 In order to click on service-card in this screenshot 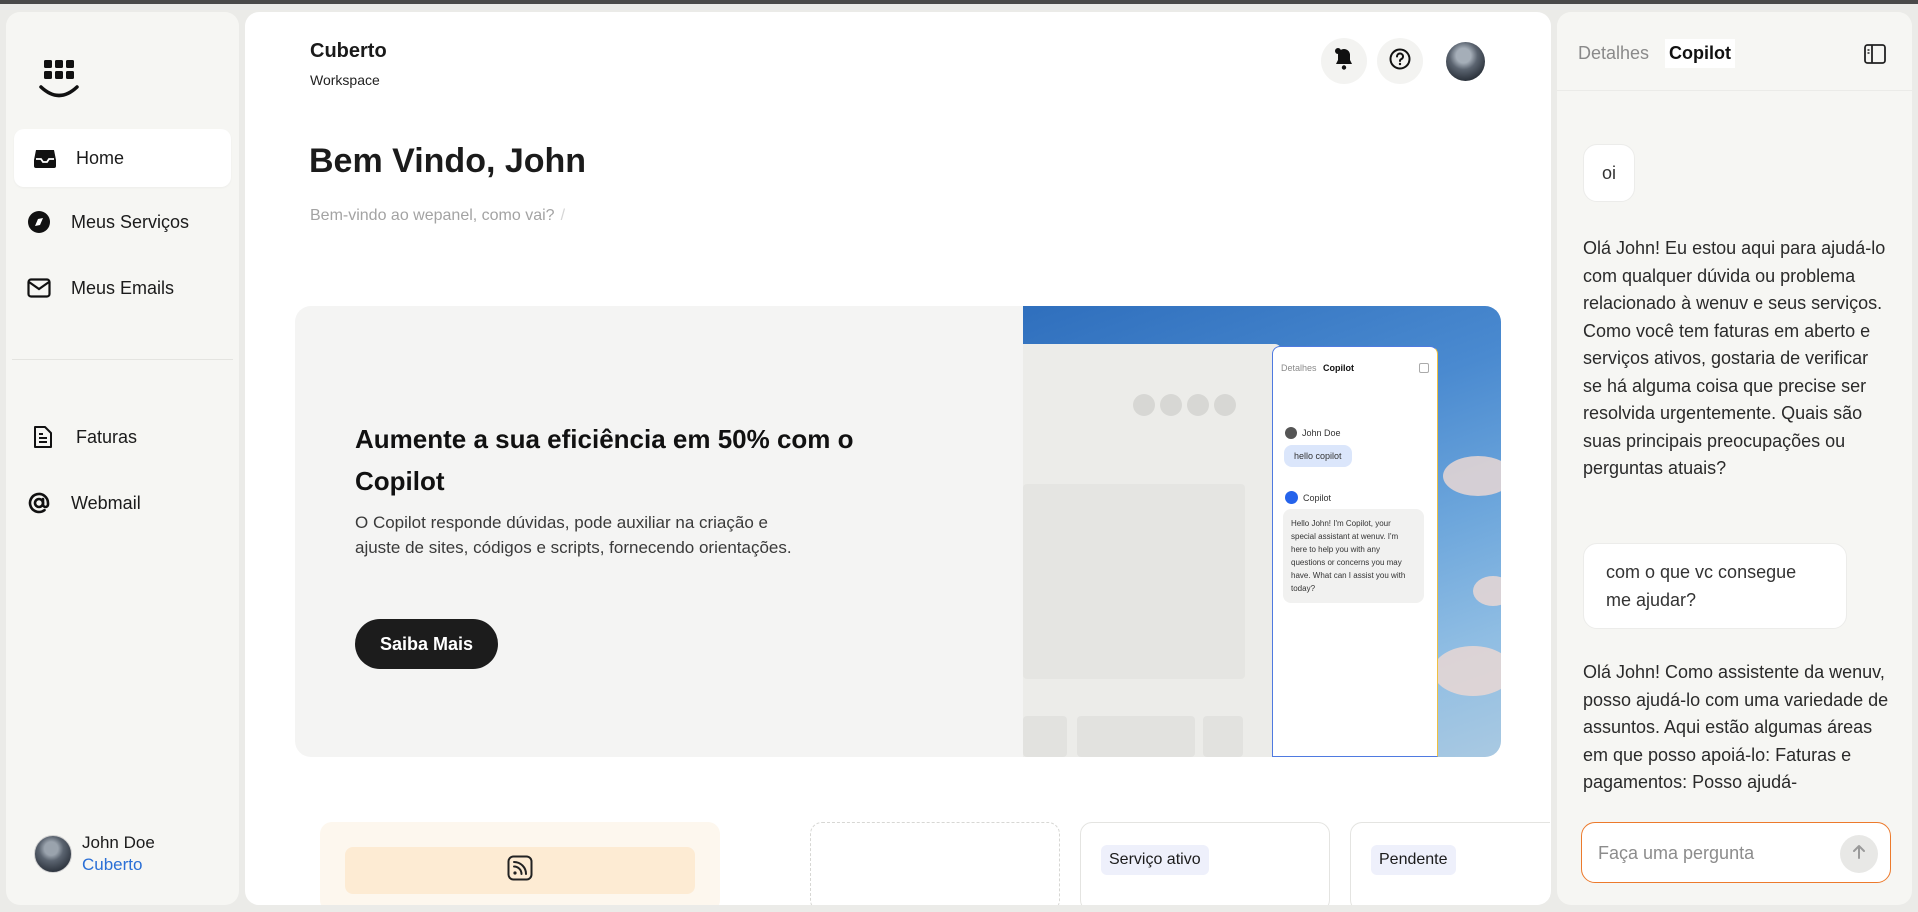, I will do `click(520, 863)`.